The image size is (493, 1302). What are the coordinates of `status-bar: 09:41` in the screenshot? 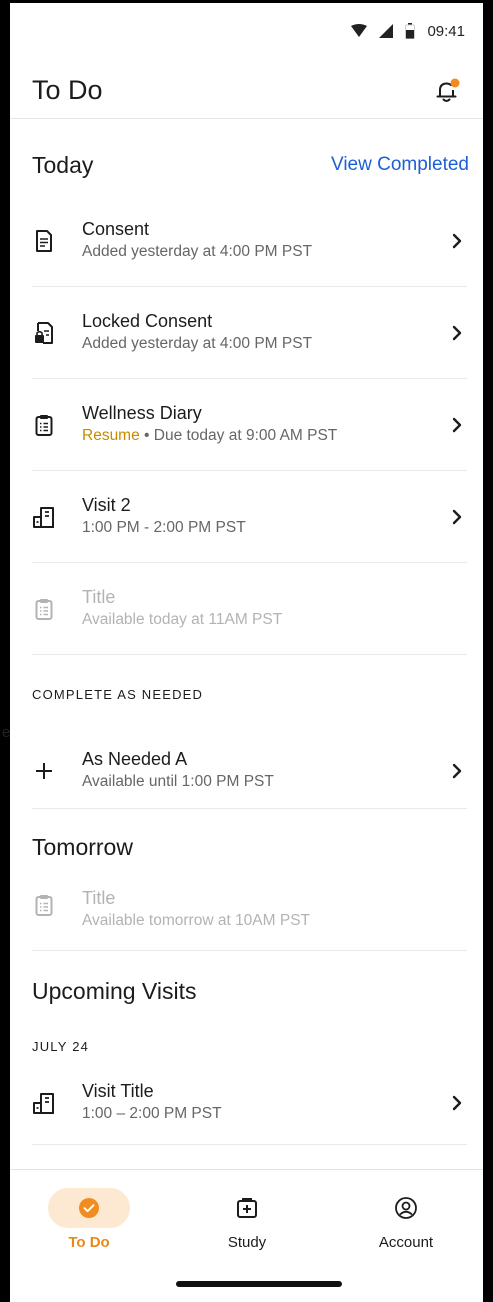 It's located at (246, 31).